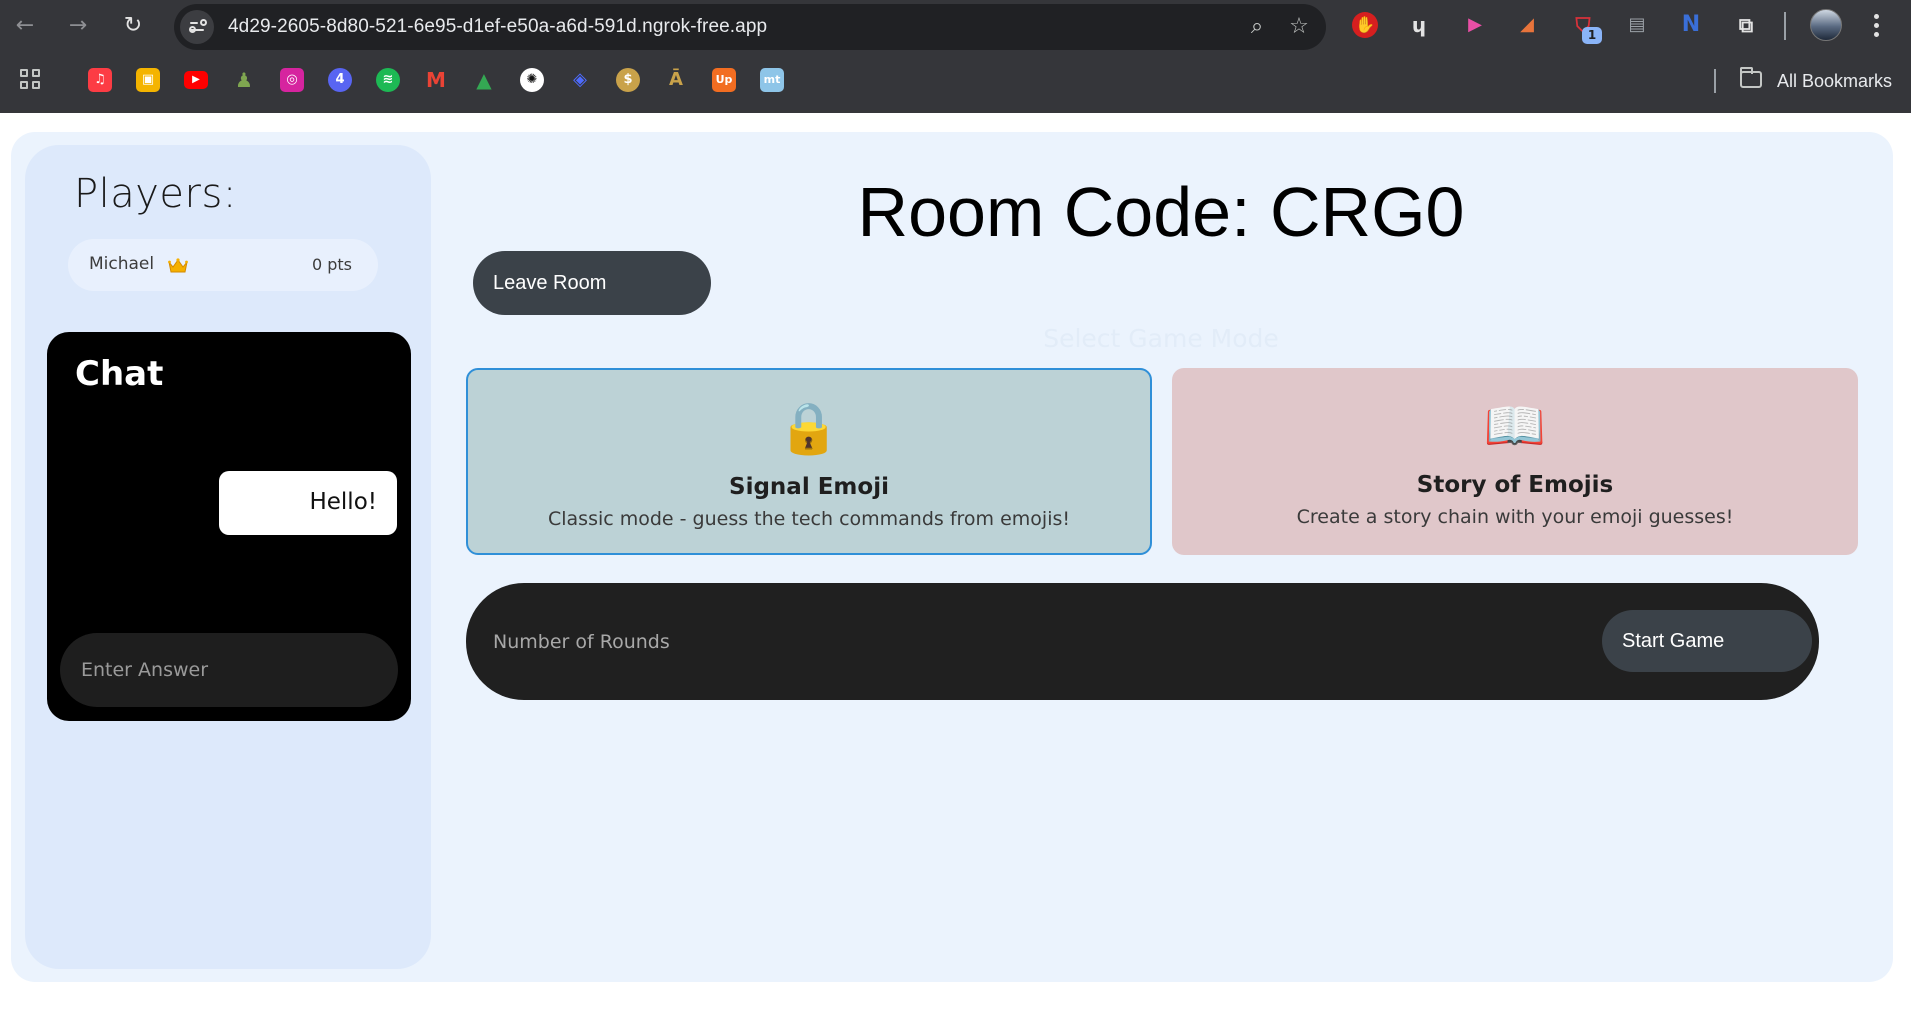  I want to click on puzzle-extensions-icon: ⧉, so click(1746, 25).